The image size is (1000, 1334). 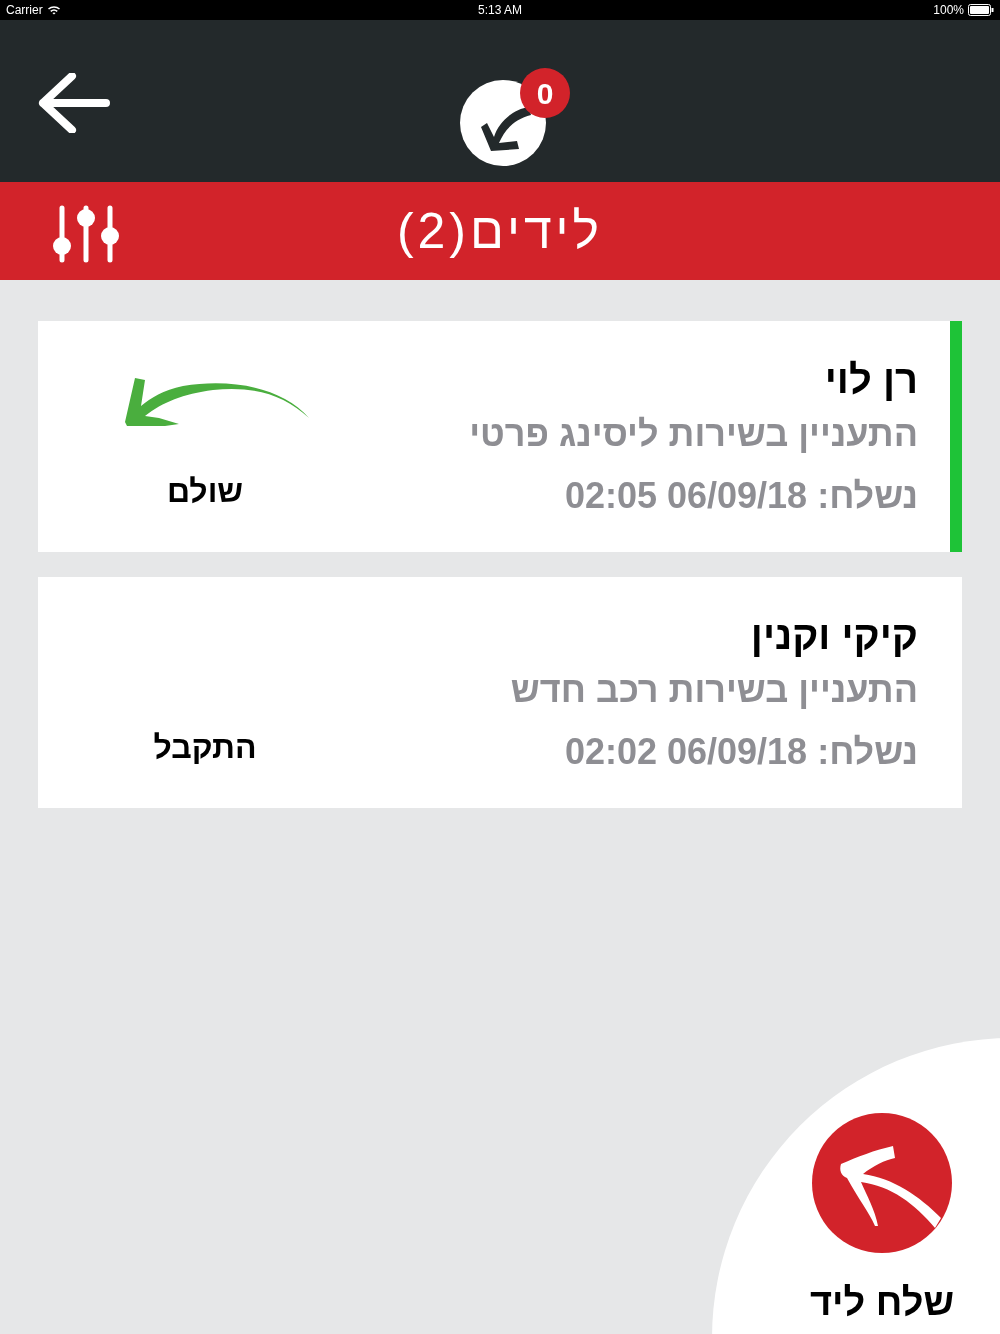 What do you see at coordinates (74, 103) in the screenshot?
I see `back-arrow-icon` at bounding box center [74, 103].